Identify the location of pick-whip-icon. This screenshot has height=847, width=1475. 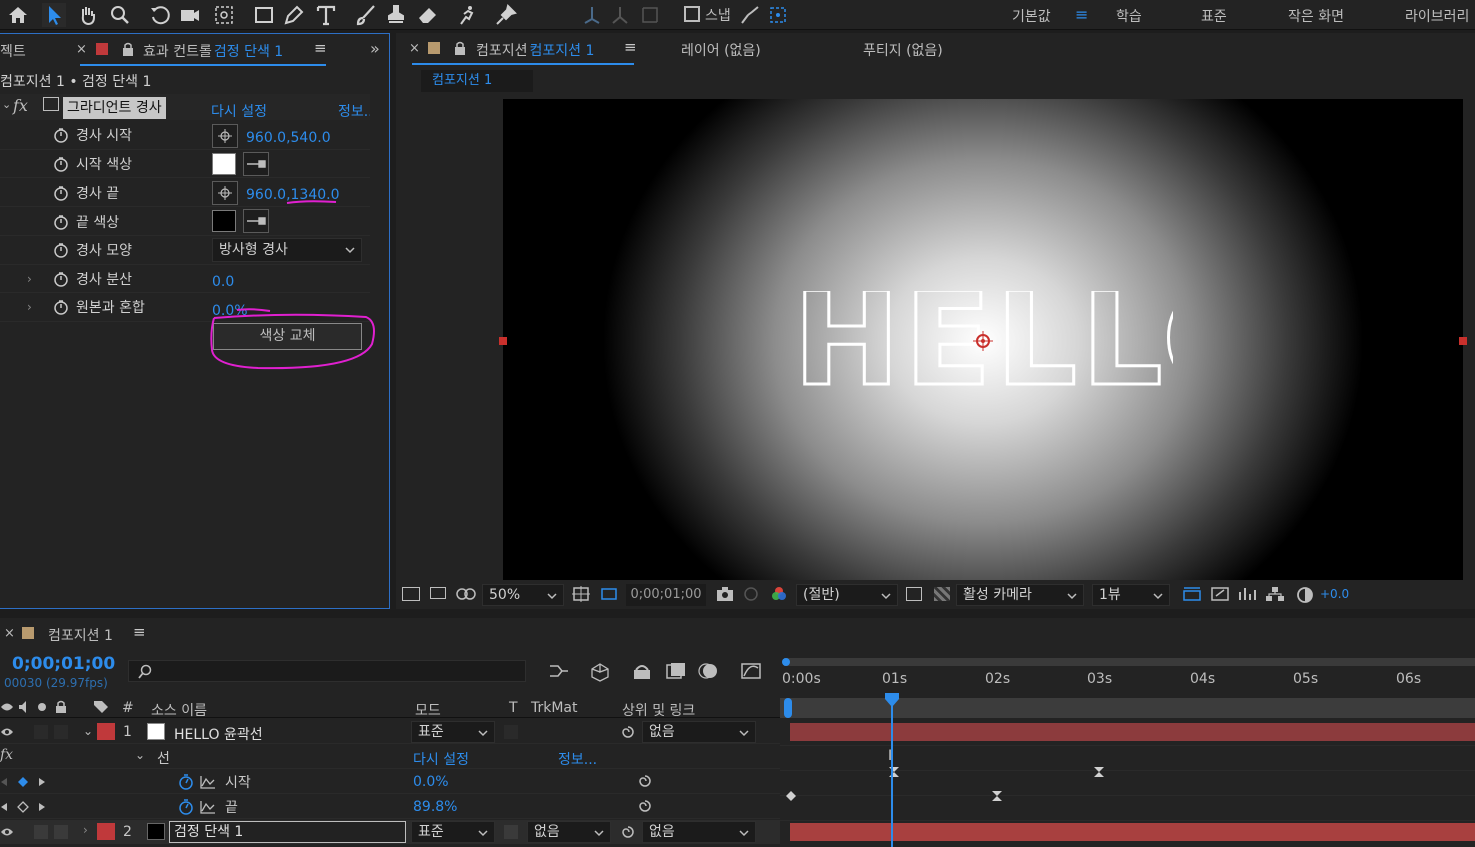
(628, 732).